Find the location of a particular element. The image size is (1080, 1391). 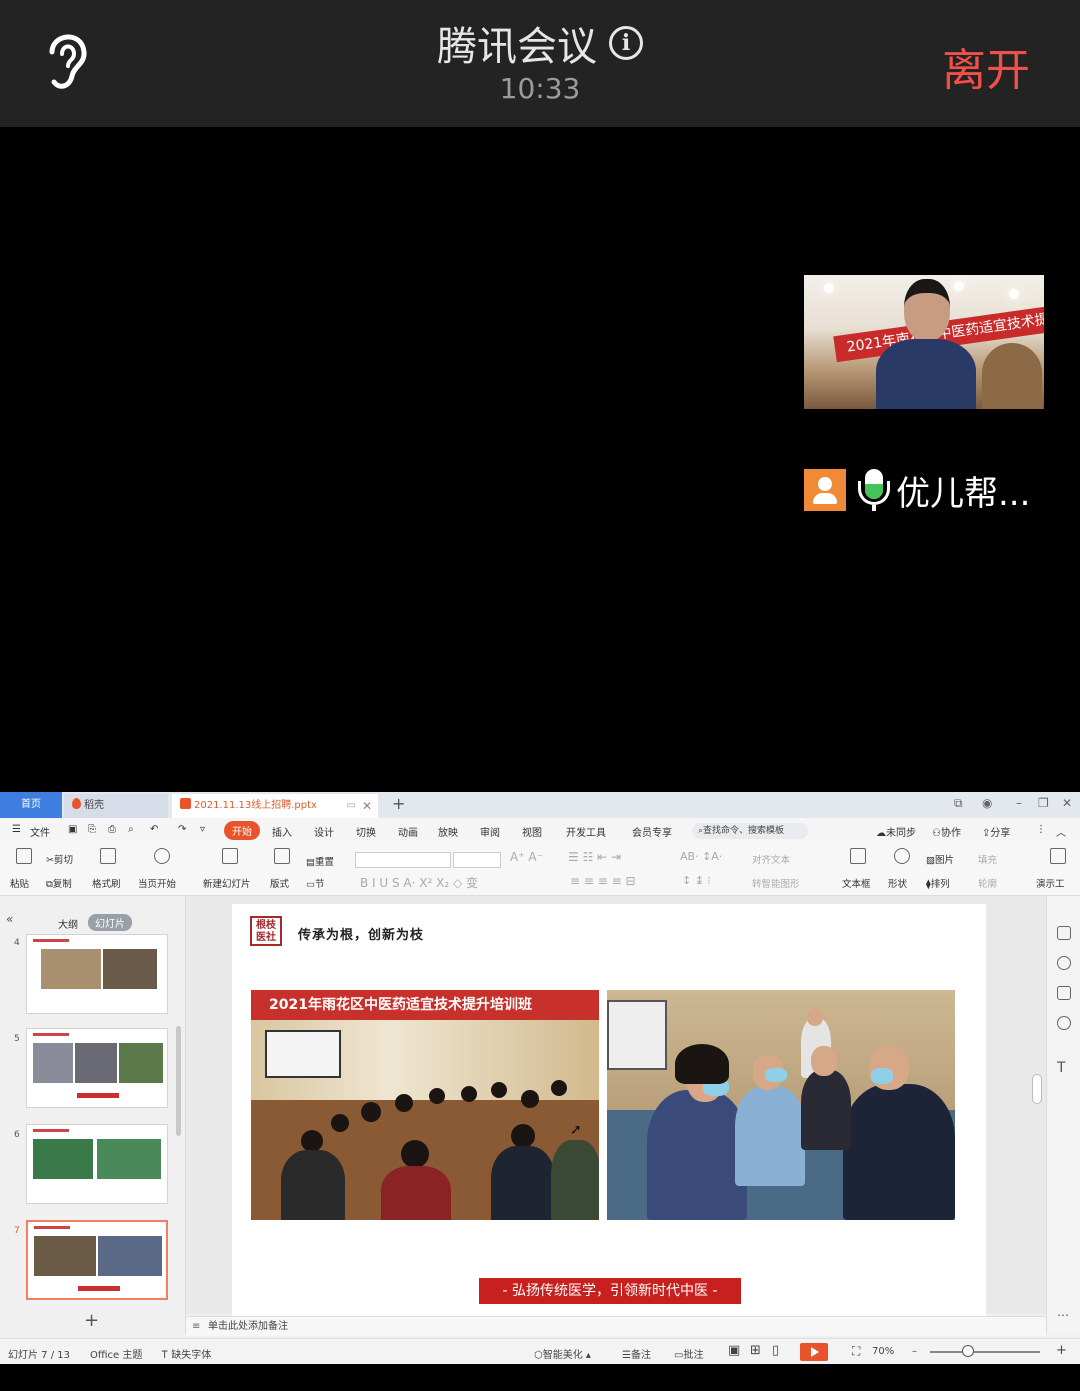

play-slideshow-button is located at coordinates (814, 1352).